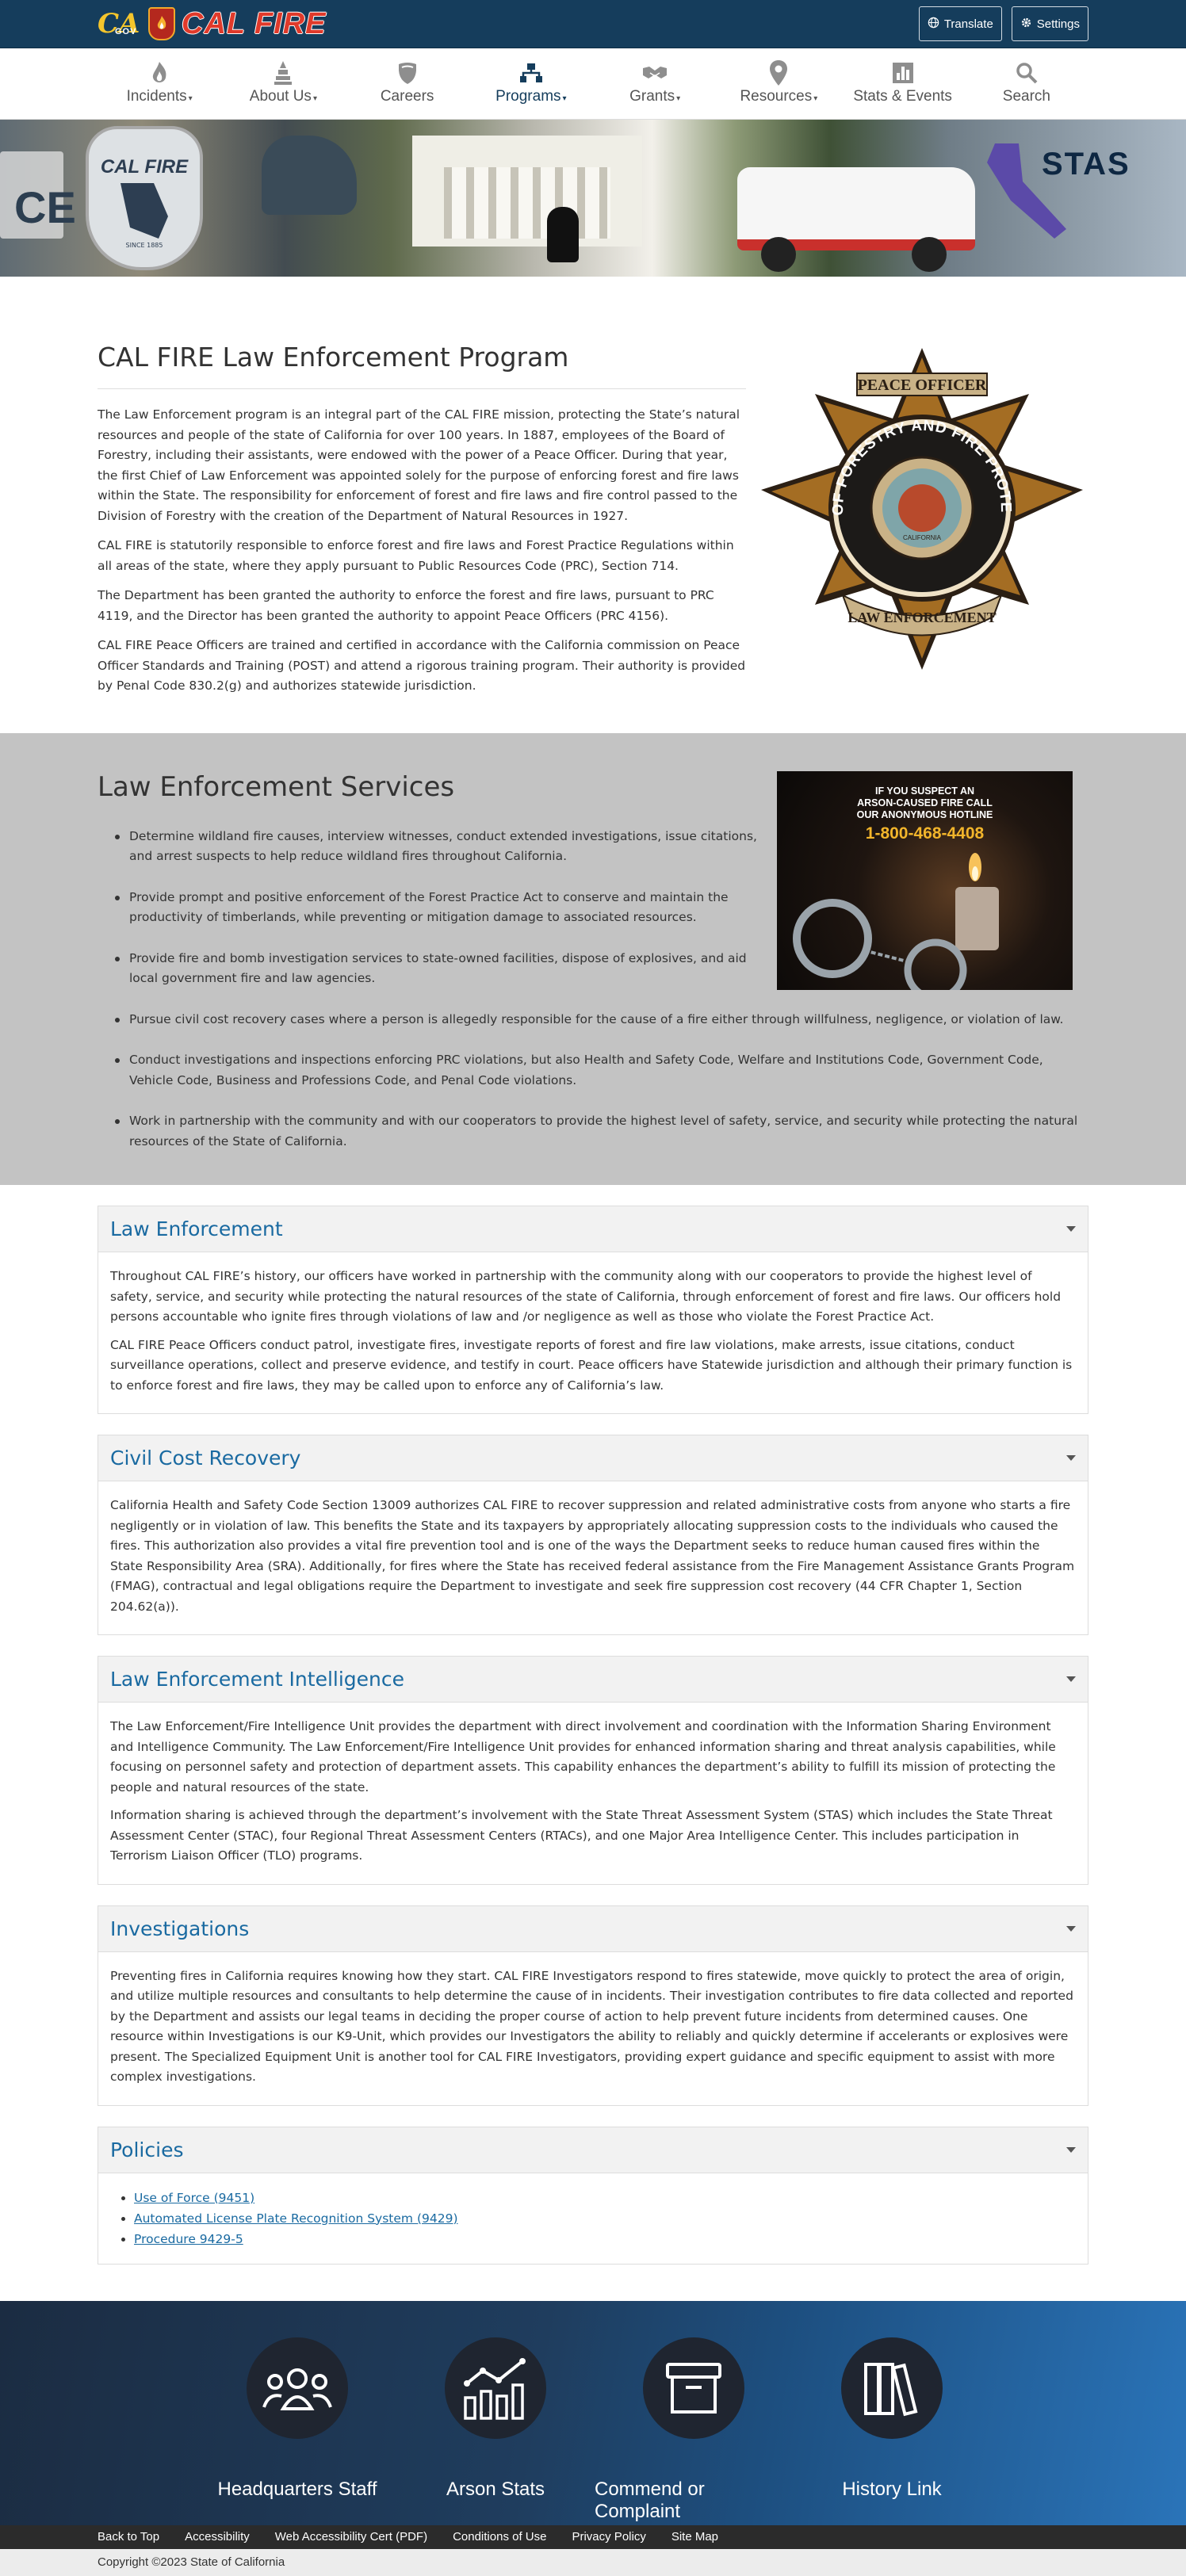 The height and width of the screenshot is (2576, 1186). I want to click on cal-fire-patch: CAL FIRE SINCE 1885, so click(144, 198).